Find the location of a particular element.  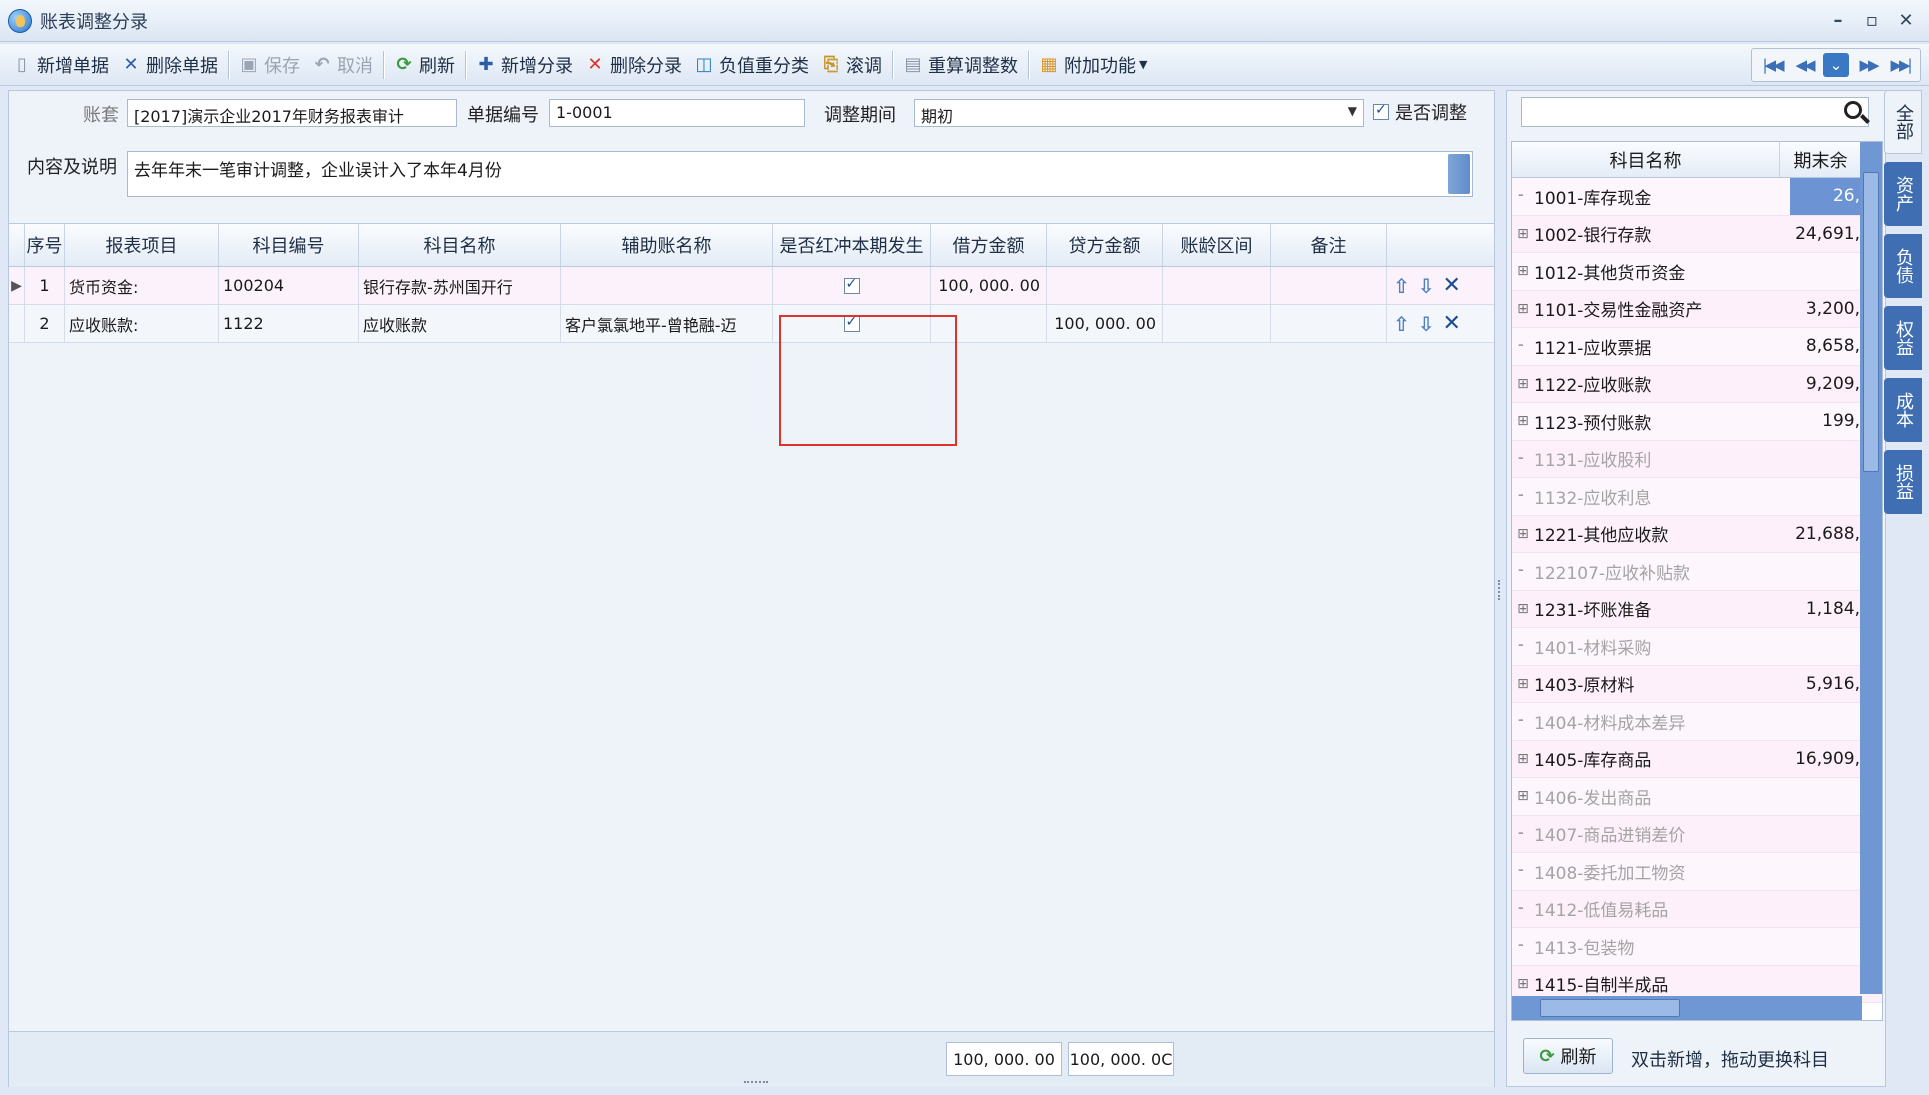

current-record-icon: ⌄ is located at coordinates (1836, 65).